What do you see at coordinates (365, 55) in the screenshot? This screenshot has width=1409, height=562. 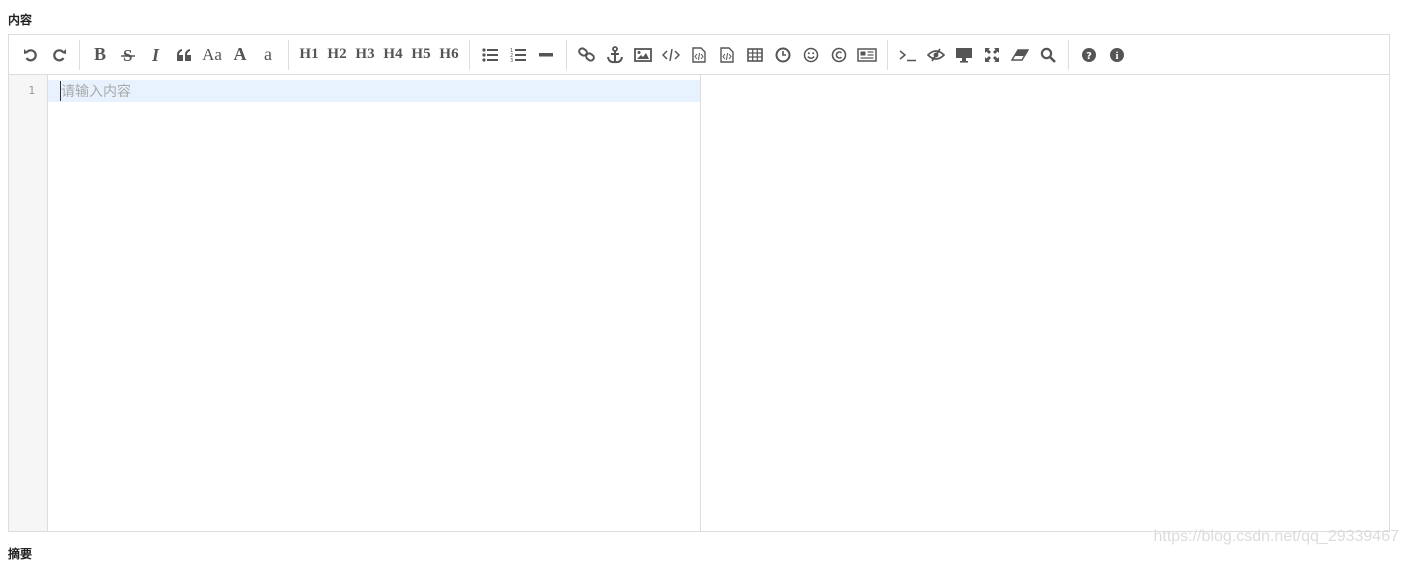 I see `h3-button: H3` at bounding box center [365, 55].